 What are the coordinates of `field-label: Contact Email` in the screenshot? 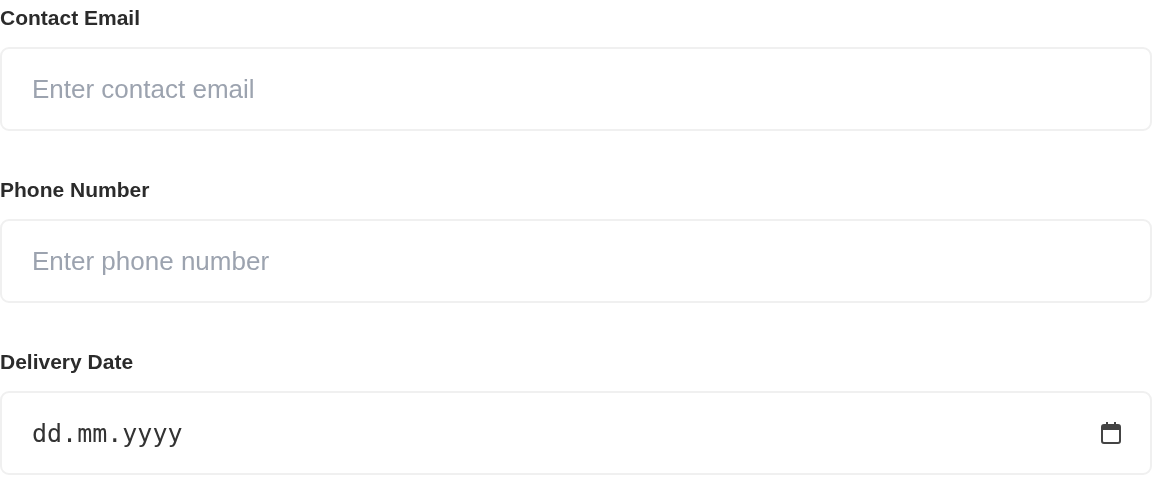 It's located at (70, 18).